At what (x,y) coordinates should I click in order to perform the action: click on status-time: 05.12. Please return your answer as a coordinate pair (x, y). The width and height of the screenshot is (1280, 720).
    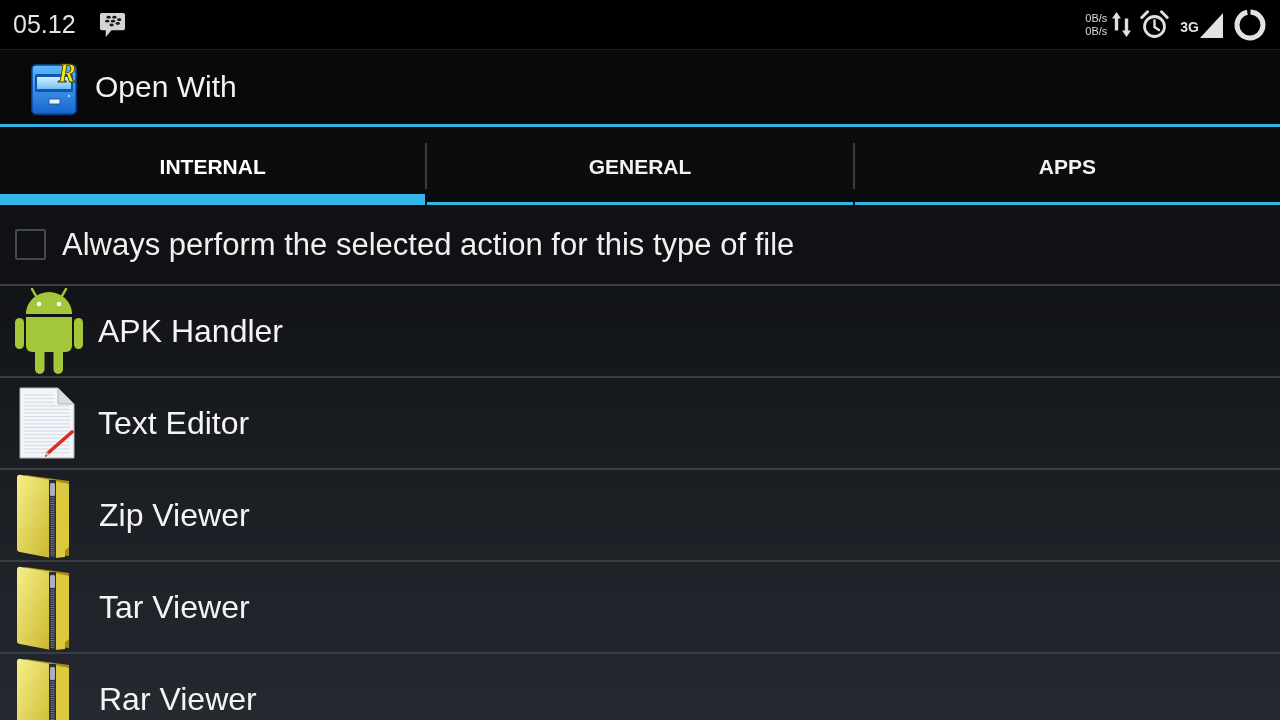
    Looking at the image, I should click on (44, 24).